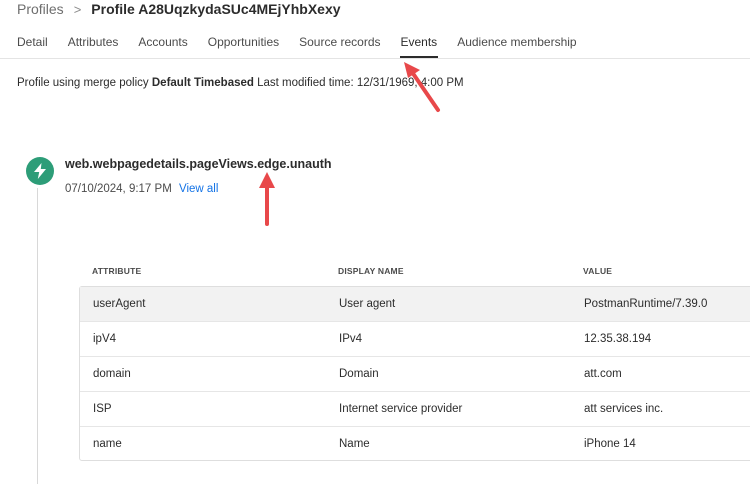  What do you see at coordinates (83, 83) in the screenshot?
I see `merge-policy-prefix: Profile using merge policy` at bounding box center [83, 83].